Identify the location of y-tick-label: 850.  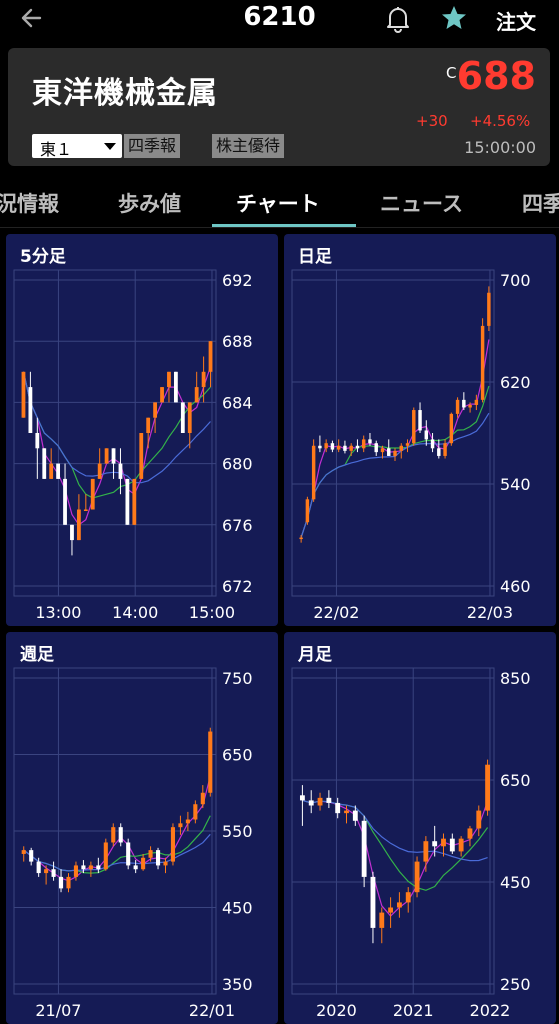
(515, 678).